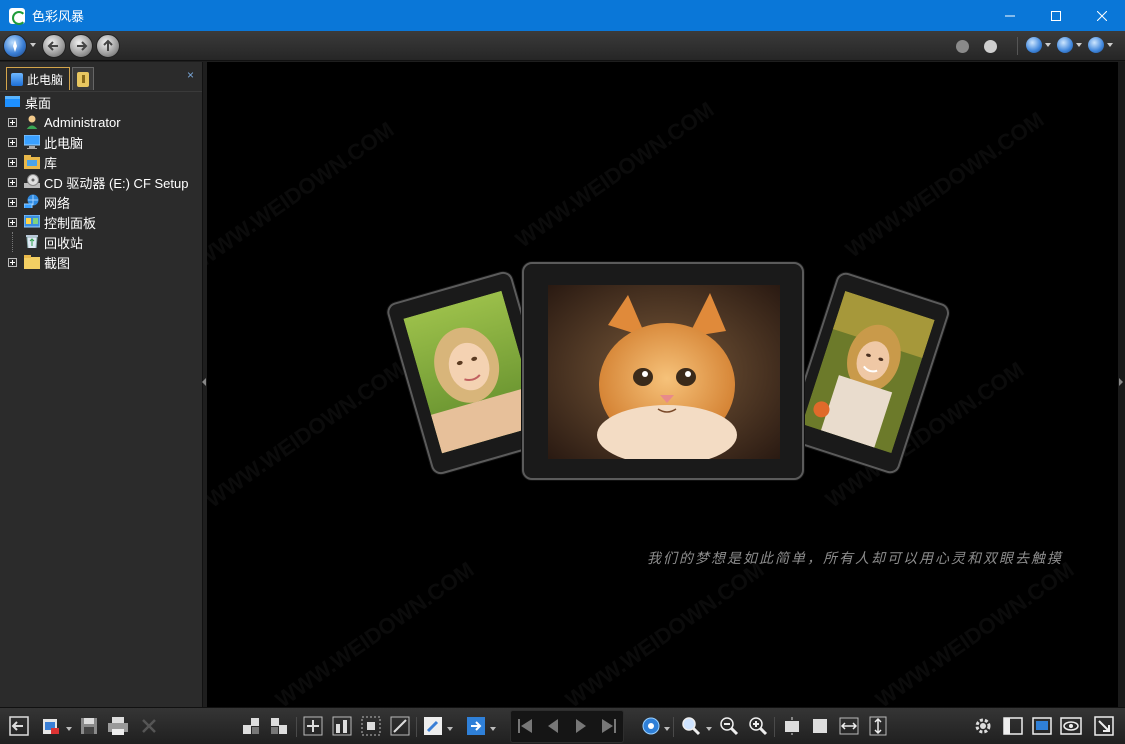  I want to click on collapse-left-grip, so click(204, 382).